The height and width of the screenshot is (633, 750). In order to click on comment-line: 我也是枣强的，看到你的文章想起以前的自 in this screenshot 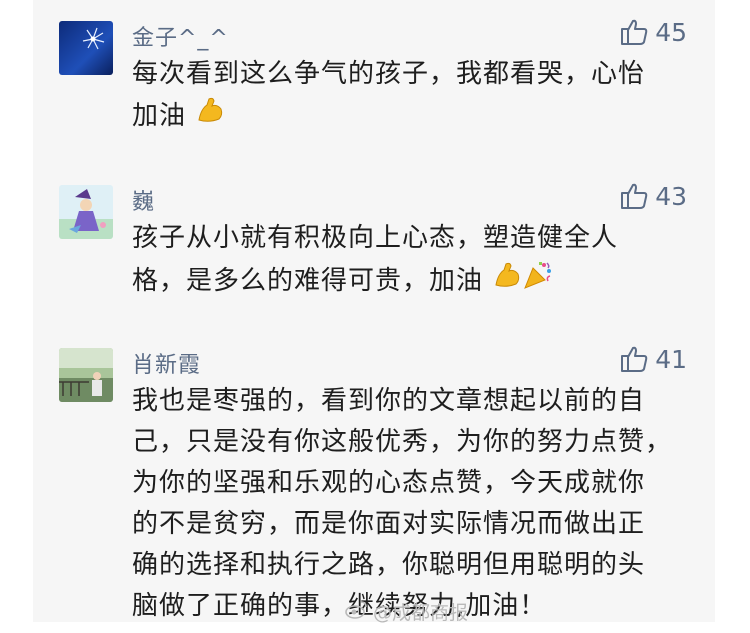, I will do `click(389, 401)`.